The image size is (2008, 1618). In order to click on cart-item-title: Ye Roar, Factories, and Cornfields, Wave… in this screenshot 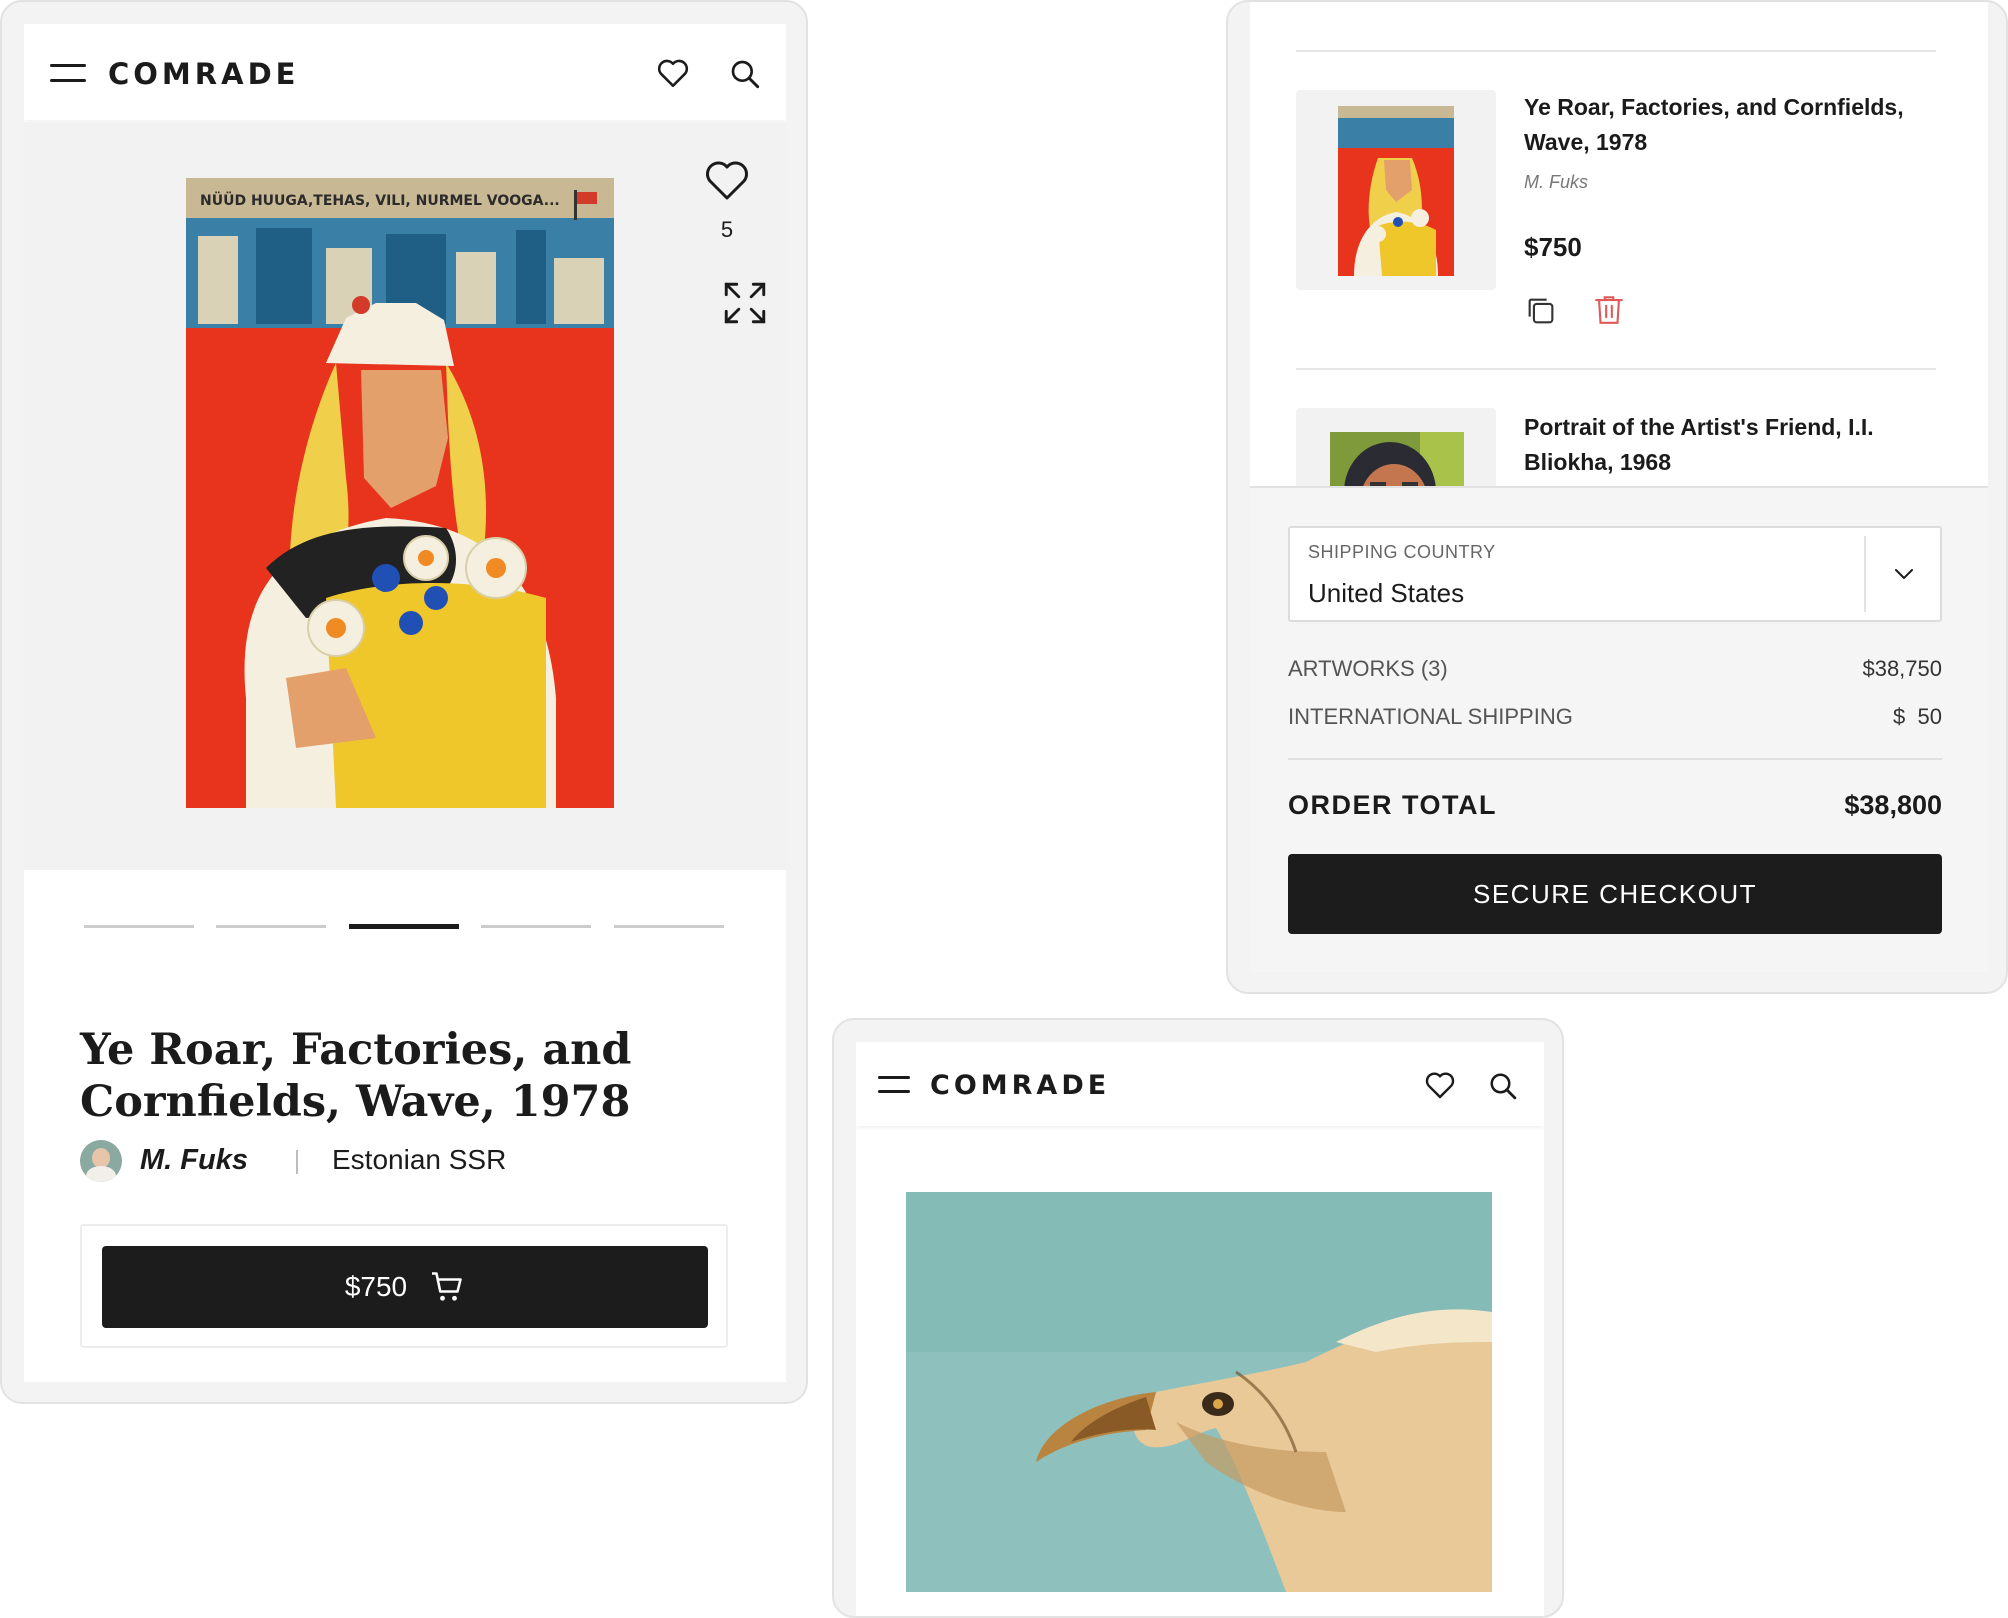, I will do `click(1724, 125)`.